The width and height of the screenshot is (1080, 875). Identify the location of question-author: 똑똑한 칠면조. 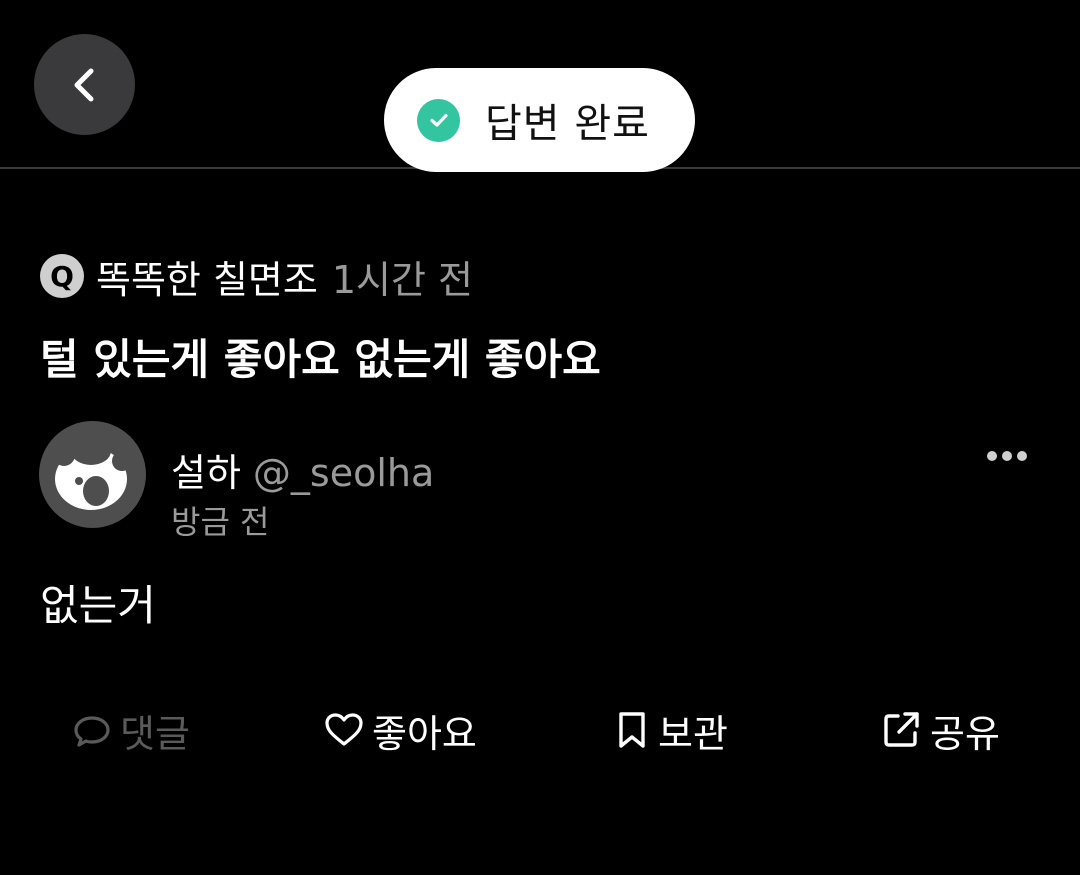
(207, 276).